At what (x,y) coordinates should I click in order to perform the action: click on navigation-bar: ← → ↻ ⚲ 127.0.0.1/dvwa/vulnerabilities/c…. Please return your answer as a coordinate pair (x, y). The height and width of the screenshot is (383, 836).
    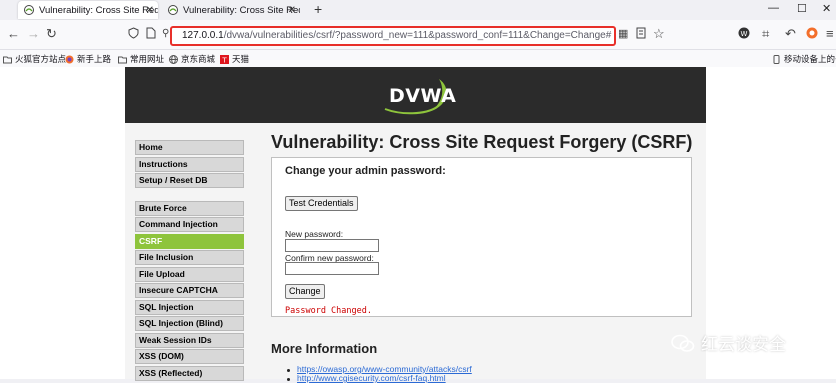
    Looking at the image, I should click on (418, 35).